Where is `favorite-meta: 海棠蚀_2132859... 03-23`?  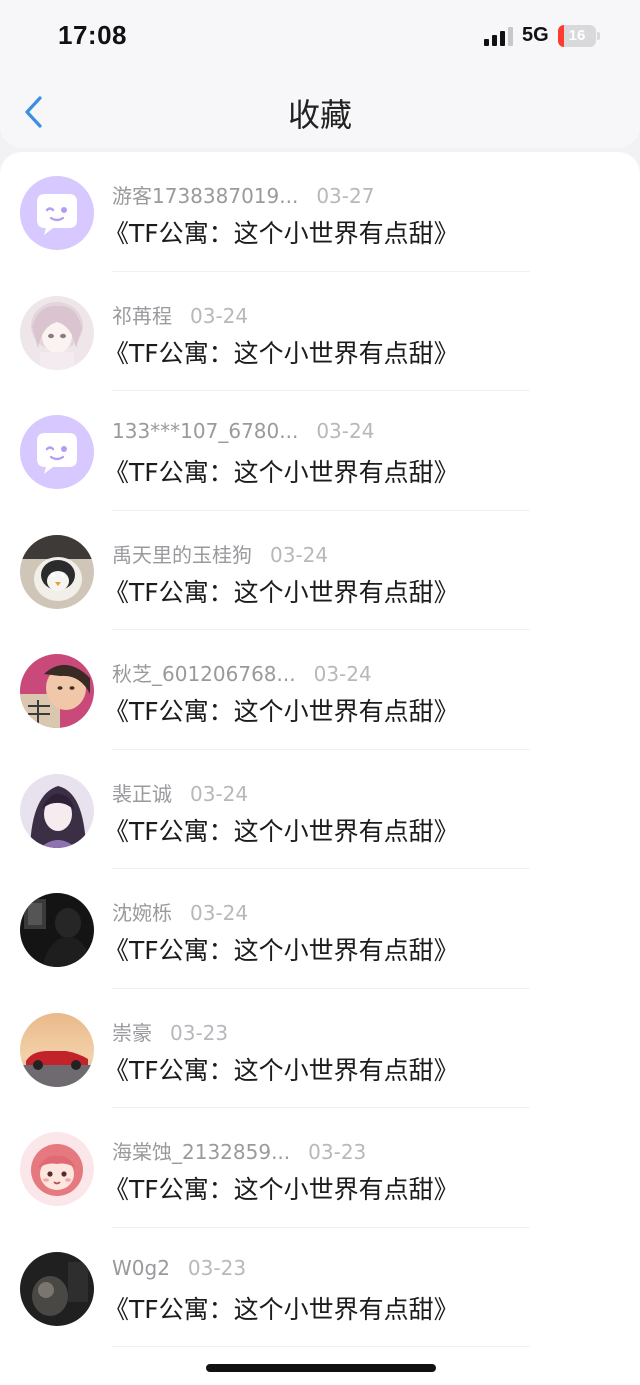
favorite-meta: 海棠蚀_2132859... 03-23 is located at coordinates (239, 1151).